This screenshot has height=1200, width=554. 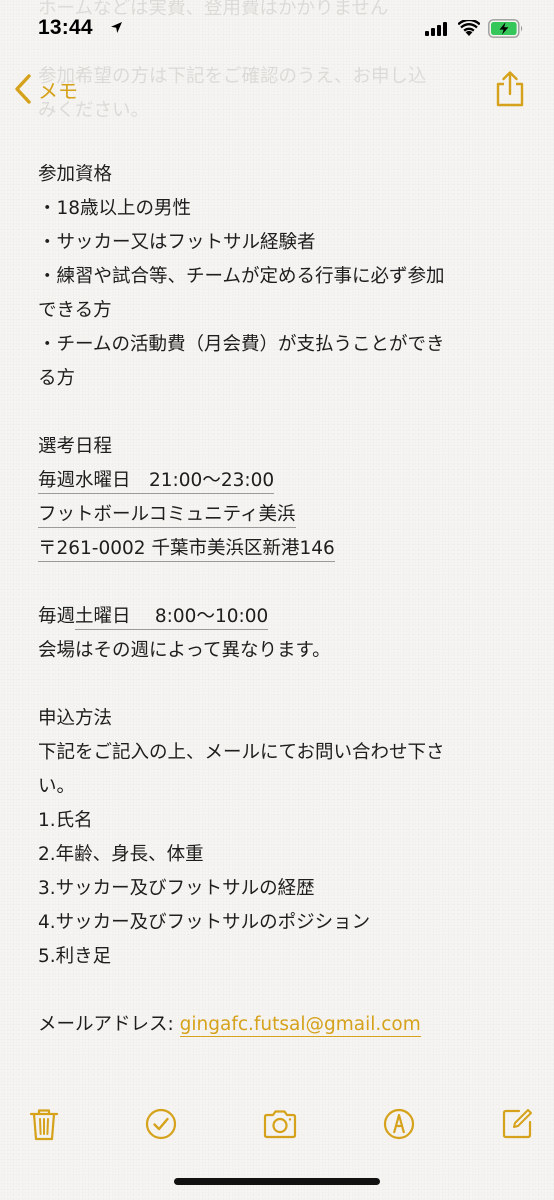 What do you see at coordinates (75, 718) in the screenshot?
I see `note-line: 申込方法` at bounding box center [75, 718].